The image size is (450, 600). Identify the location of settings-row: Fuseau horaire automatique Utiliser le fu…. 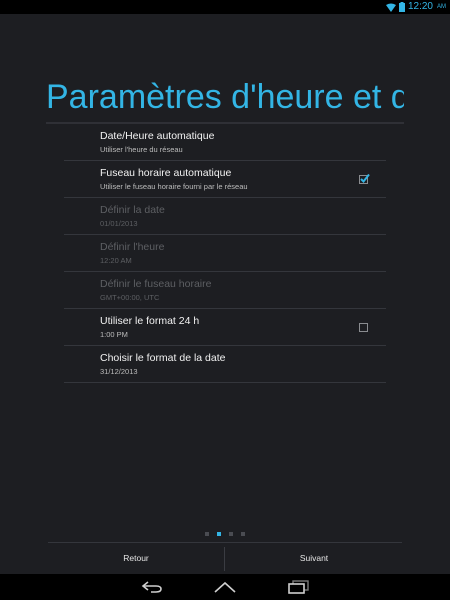
(225, 179).